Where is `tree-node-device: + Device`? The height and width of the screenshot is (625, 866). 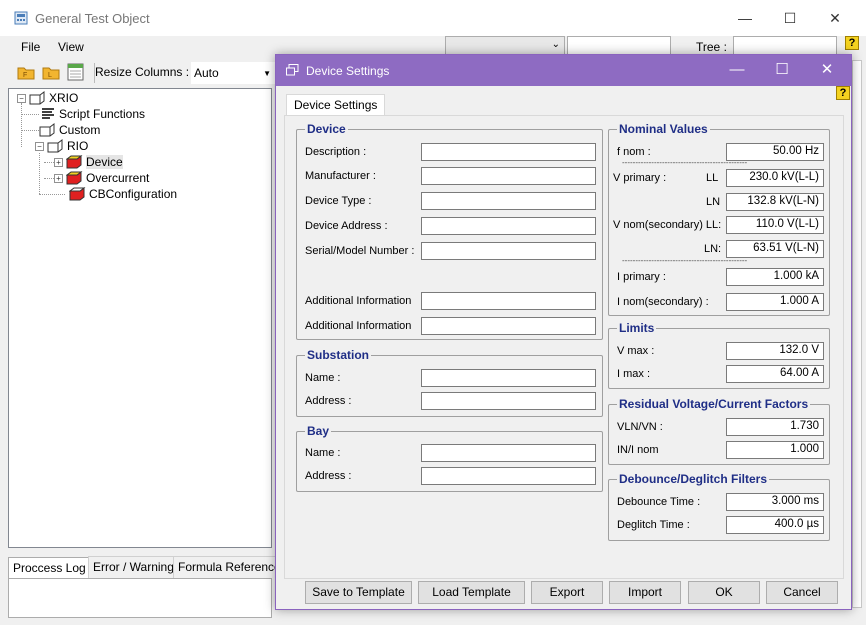 tree-node-device: + Device is located at coordinates (88, 162).